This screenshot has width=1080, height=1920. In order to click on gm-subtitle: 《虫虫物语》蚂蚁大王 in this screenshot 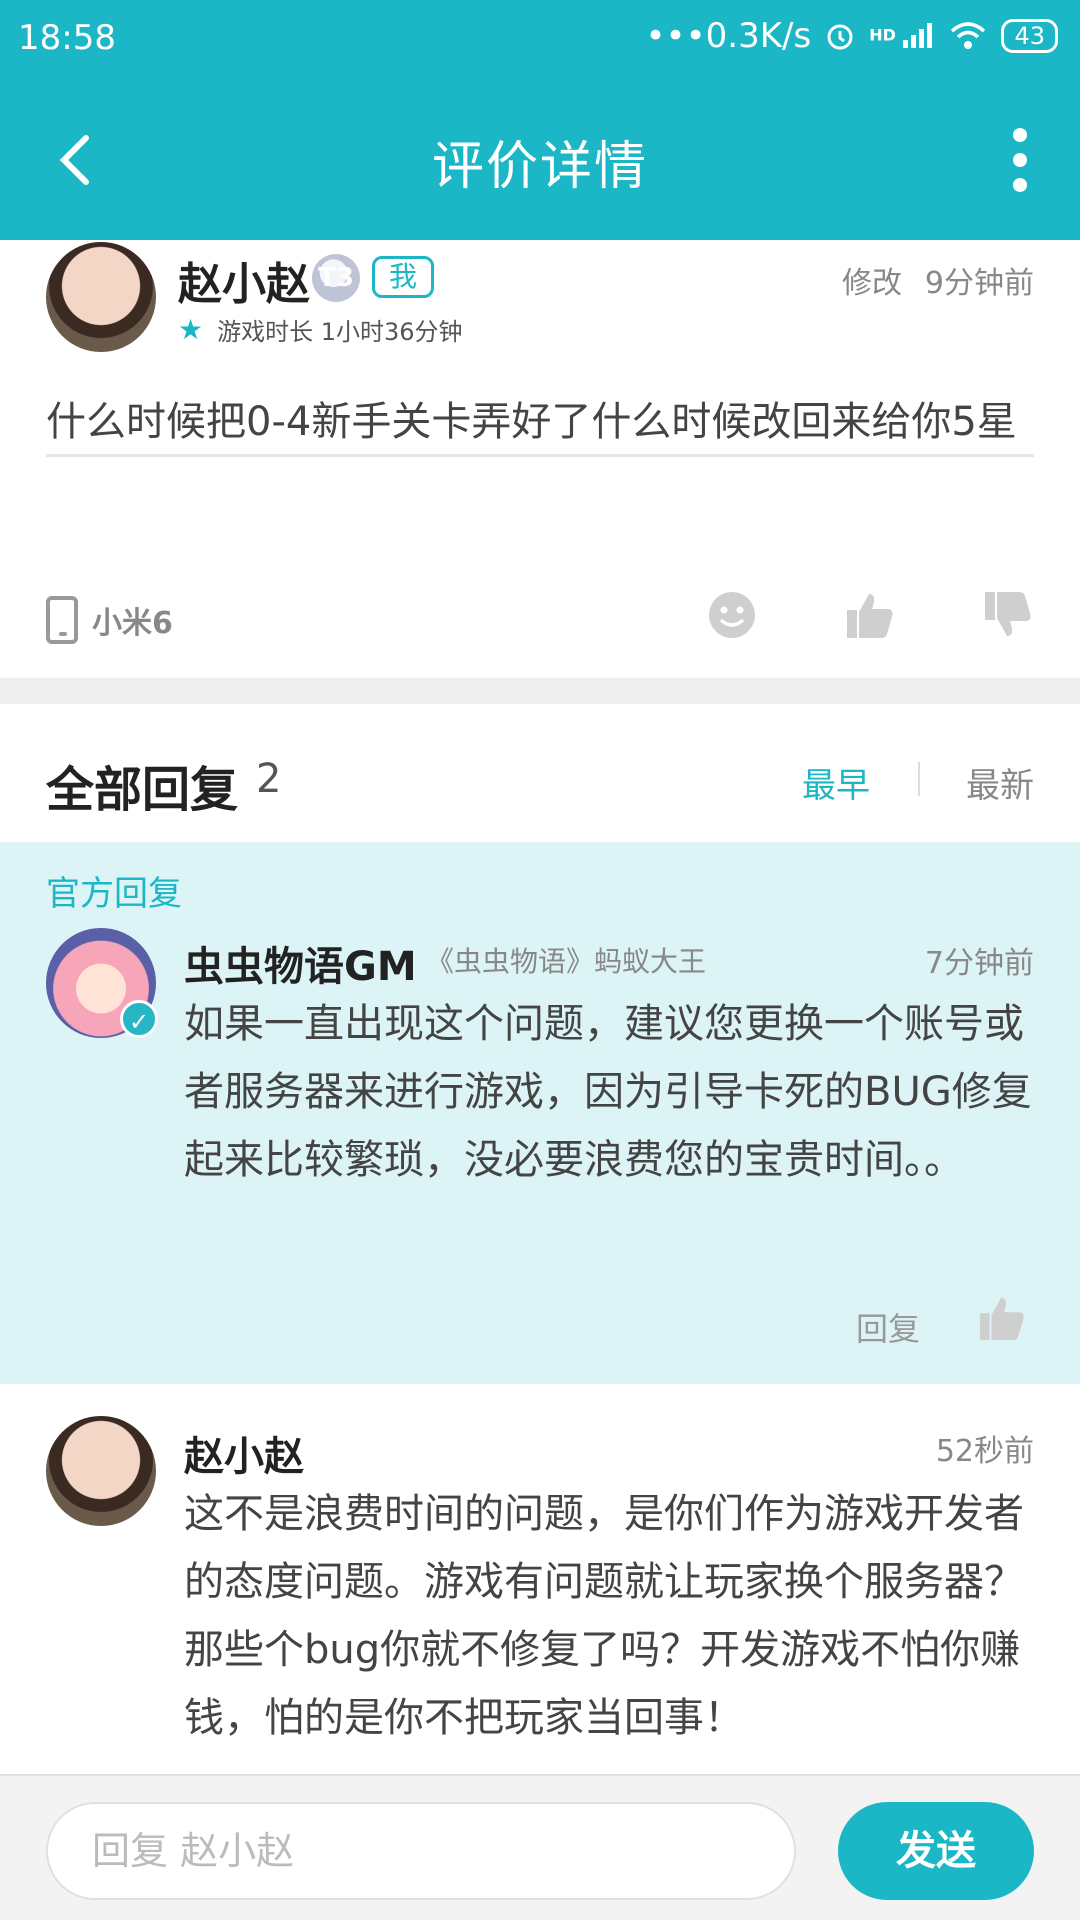, I will do `click(566, 961)`.